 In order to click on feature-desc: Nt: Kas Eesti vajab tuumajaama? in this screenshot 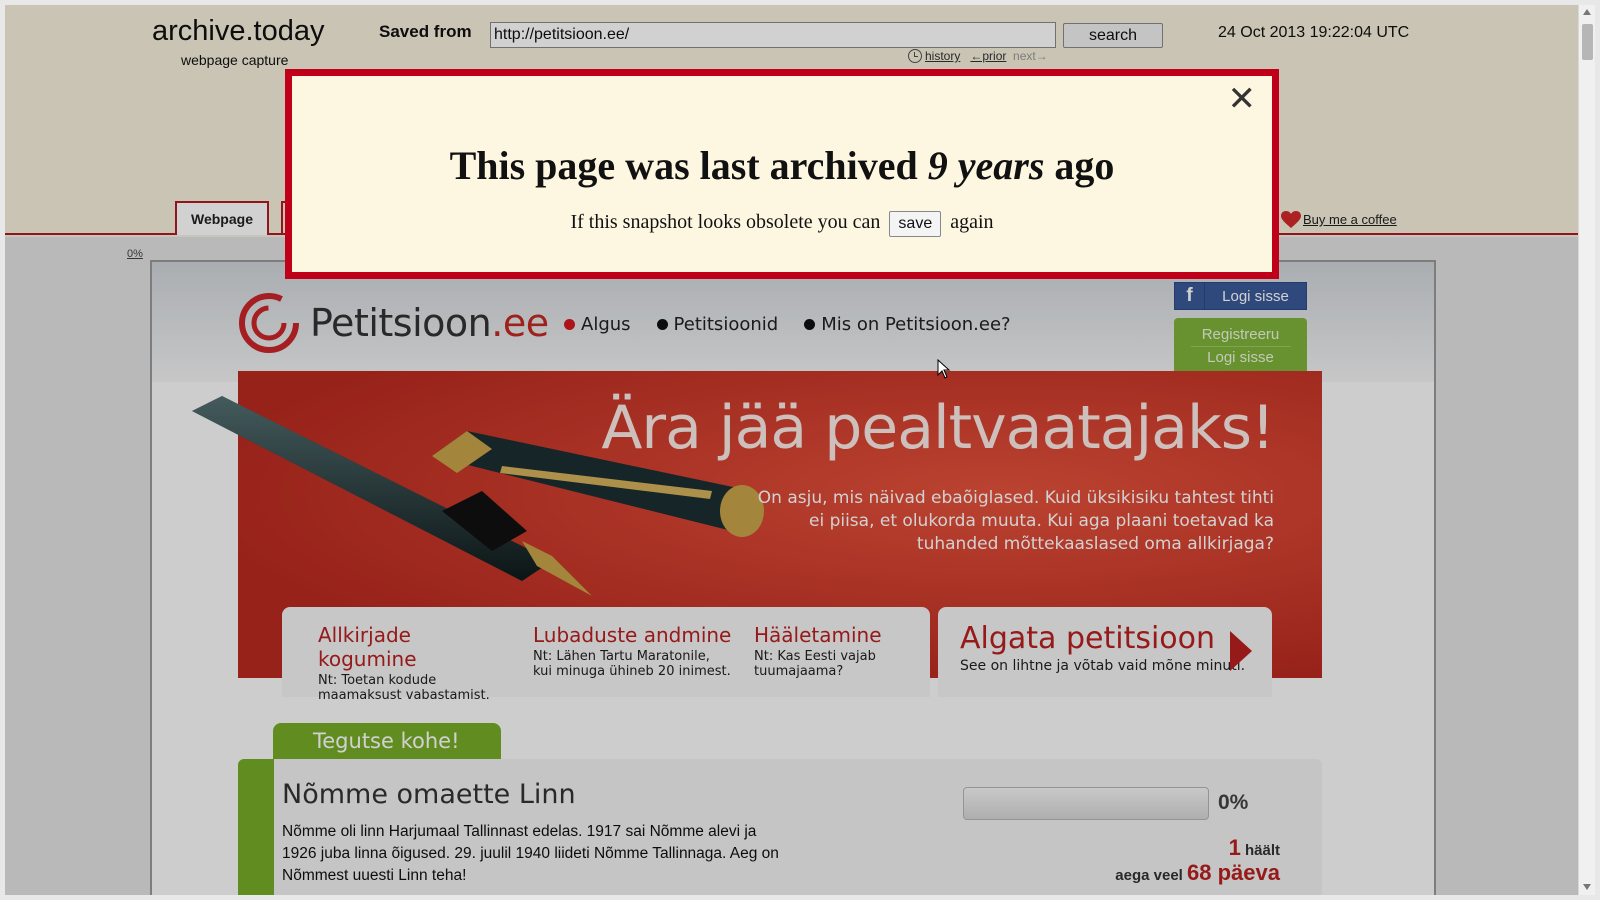, I will do `click(815, 664)`.